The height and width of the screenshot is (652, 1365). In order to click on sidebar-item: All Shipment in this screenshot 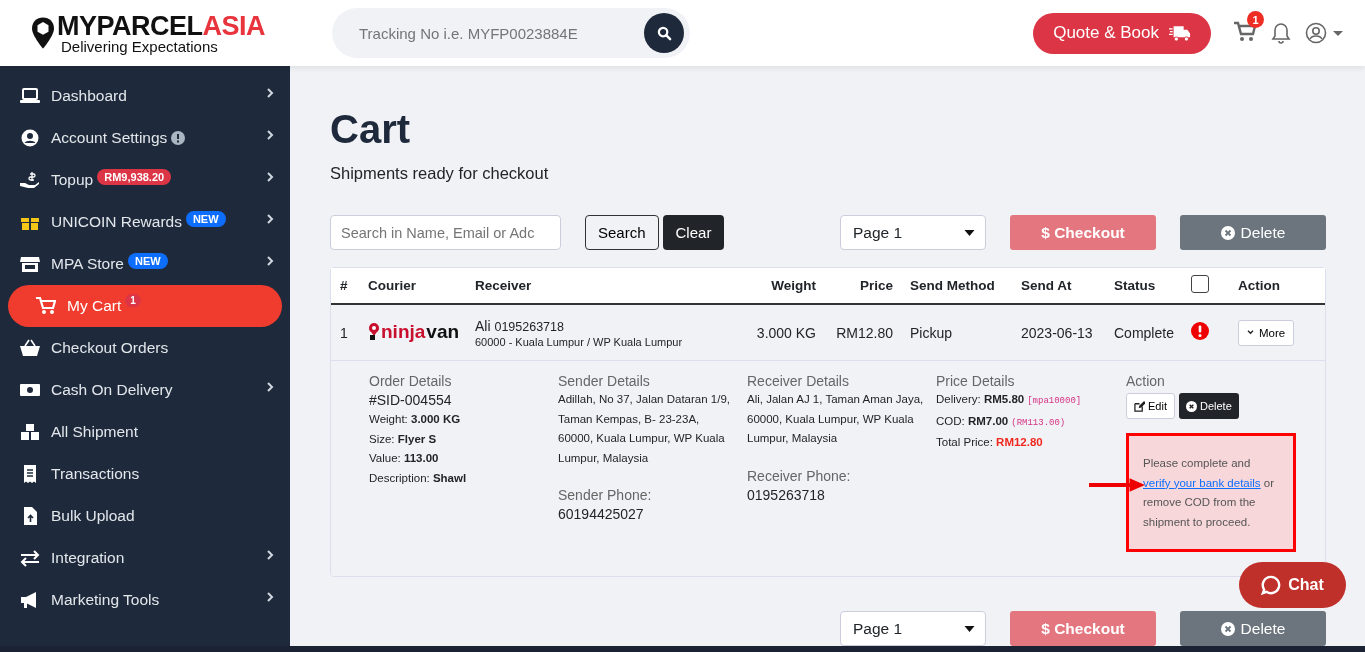, I will do `click(145, 432)`.